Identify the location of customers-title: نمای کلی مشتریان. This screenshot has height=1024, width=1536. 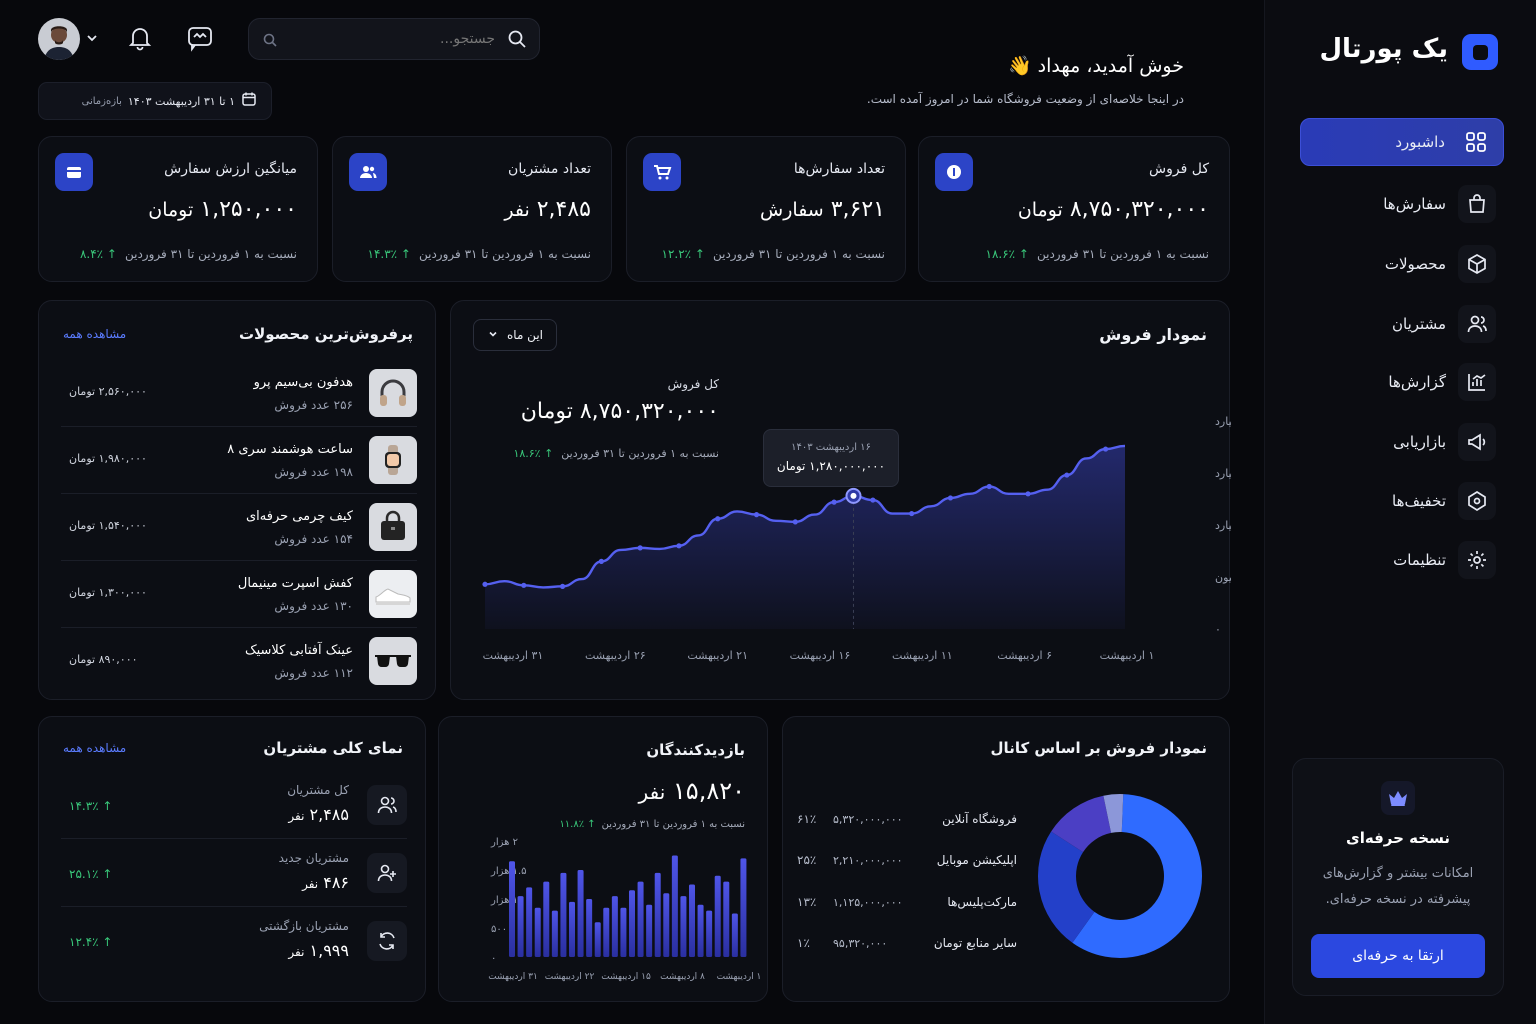
(333, 748).